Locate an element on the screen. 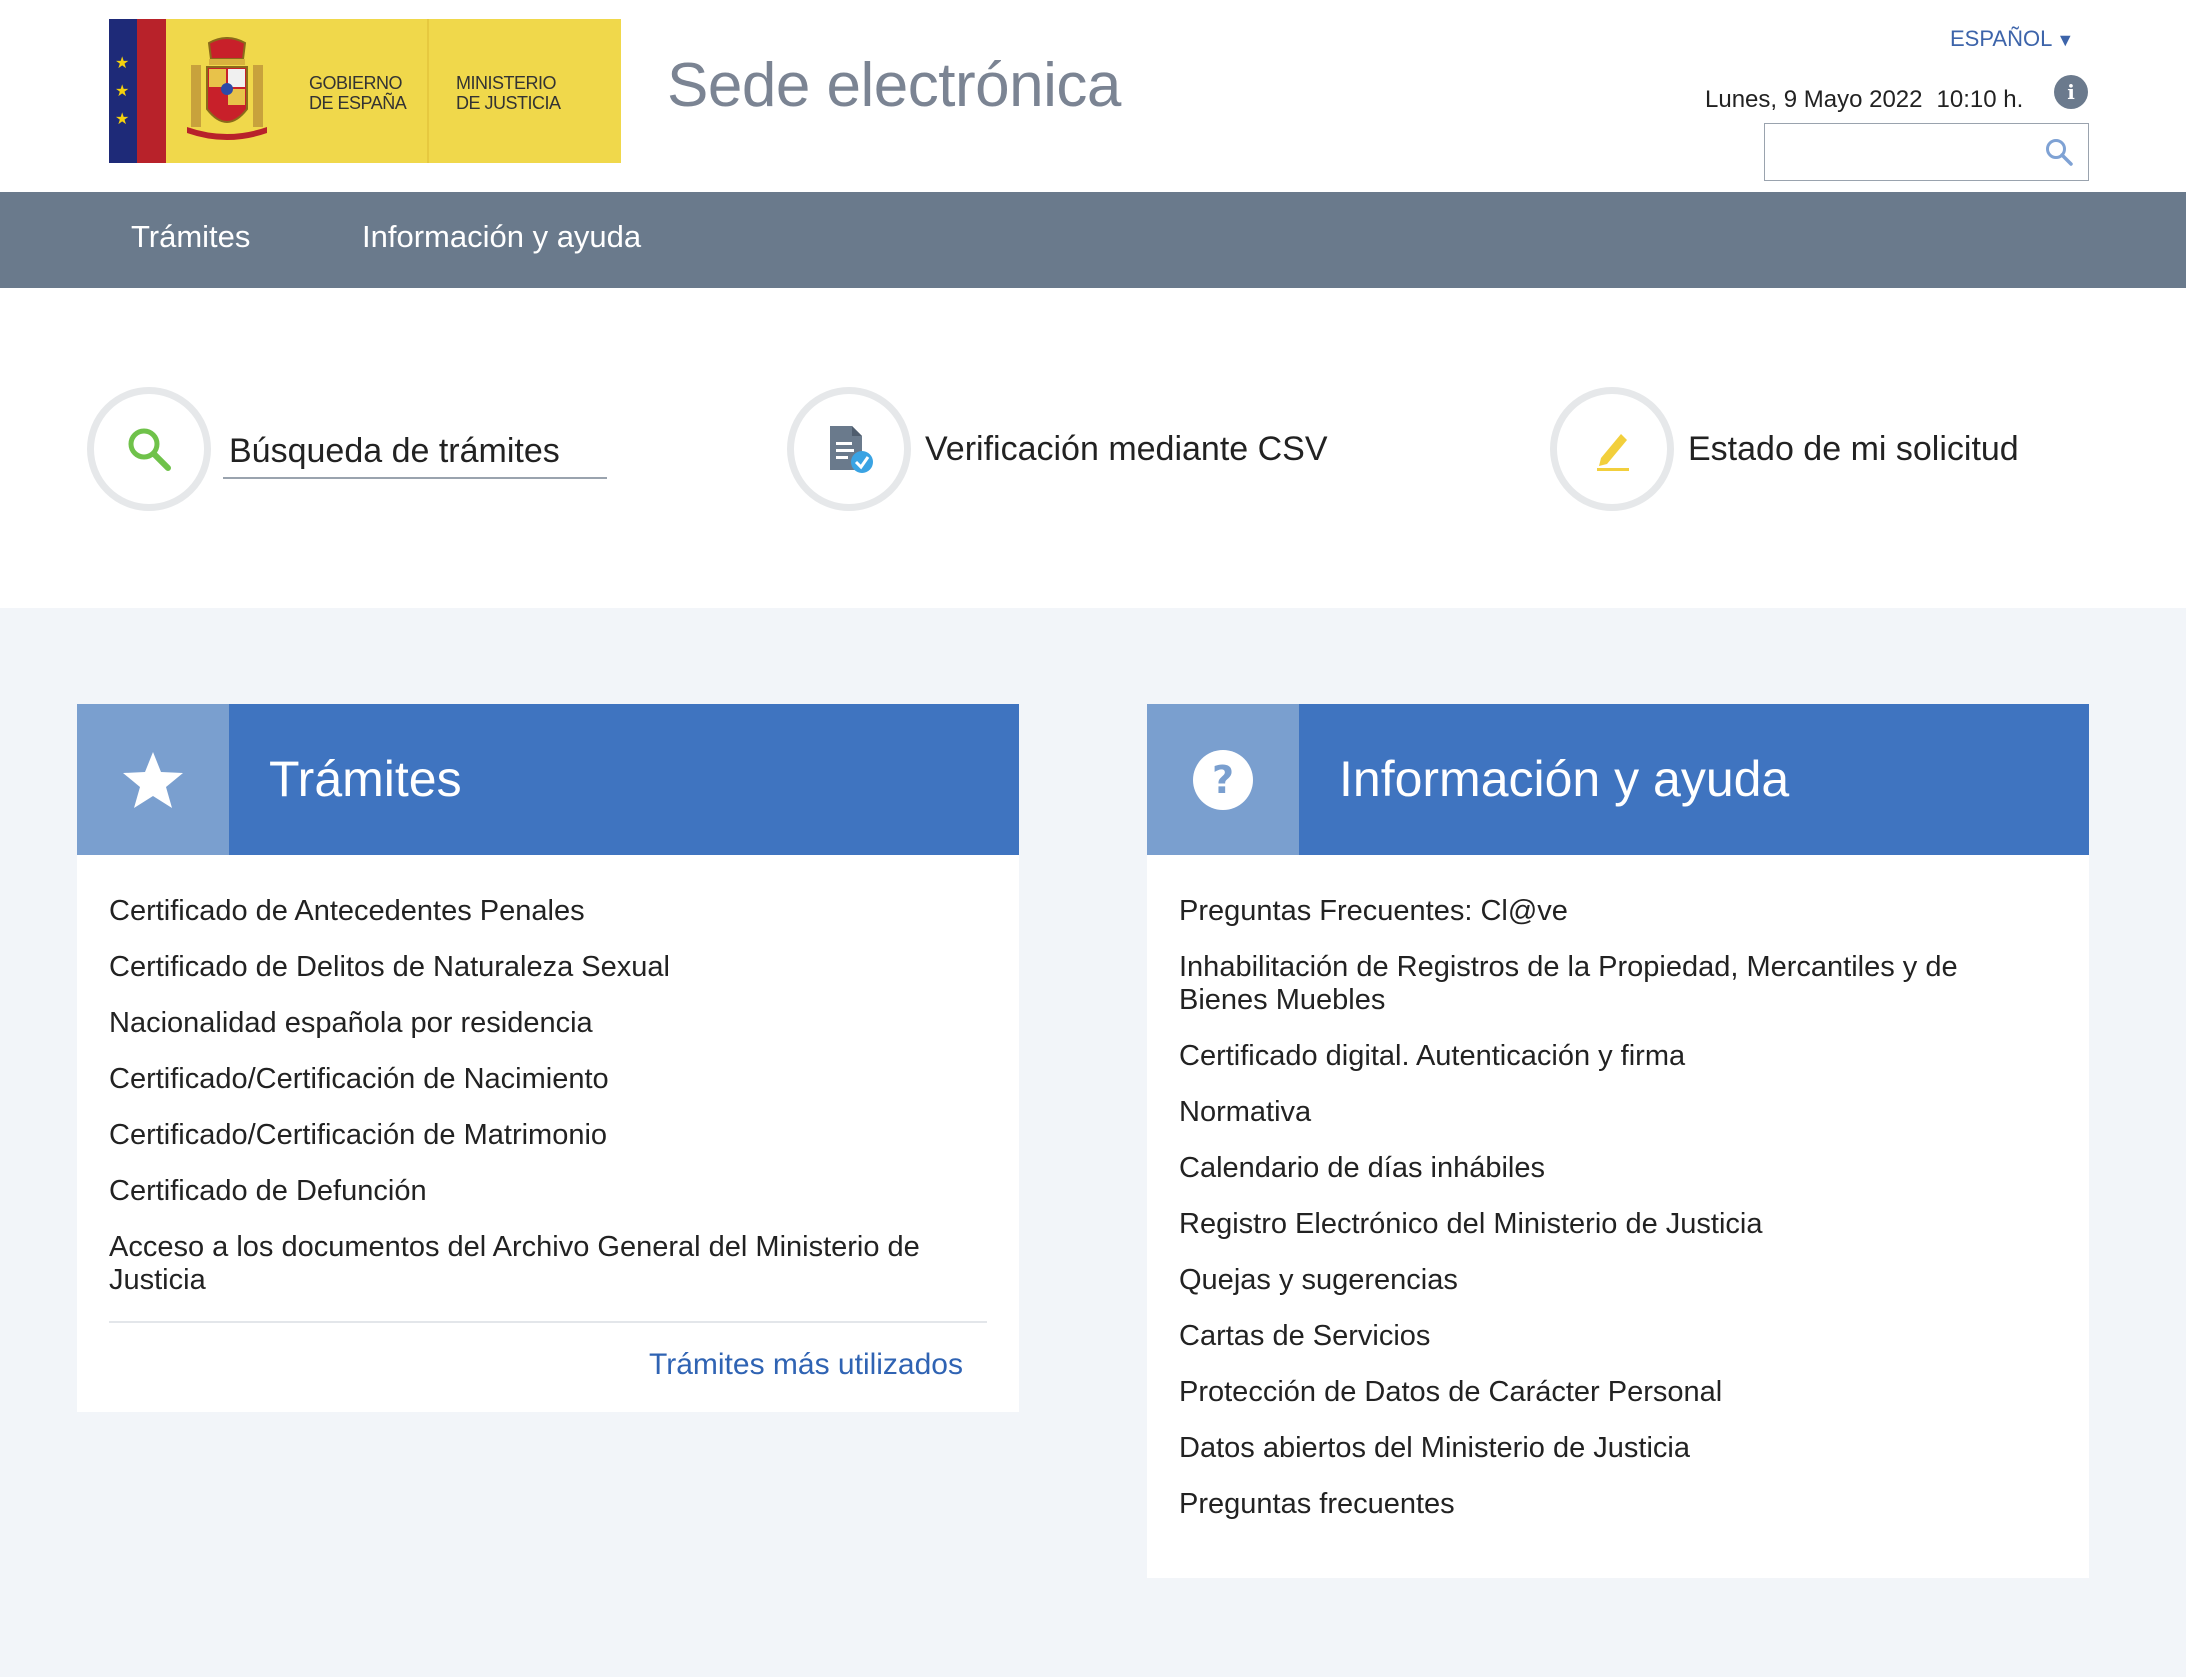 The height and width of the screenshot is (1677, 2186). info-panel-title: Información y ayuda is located at coordinates (1564, 779).